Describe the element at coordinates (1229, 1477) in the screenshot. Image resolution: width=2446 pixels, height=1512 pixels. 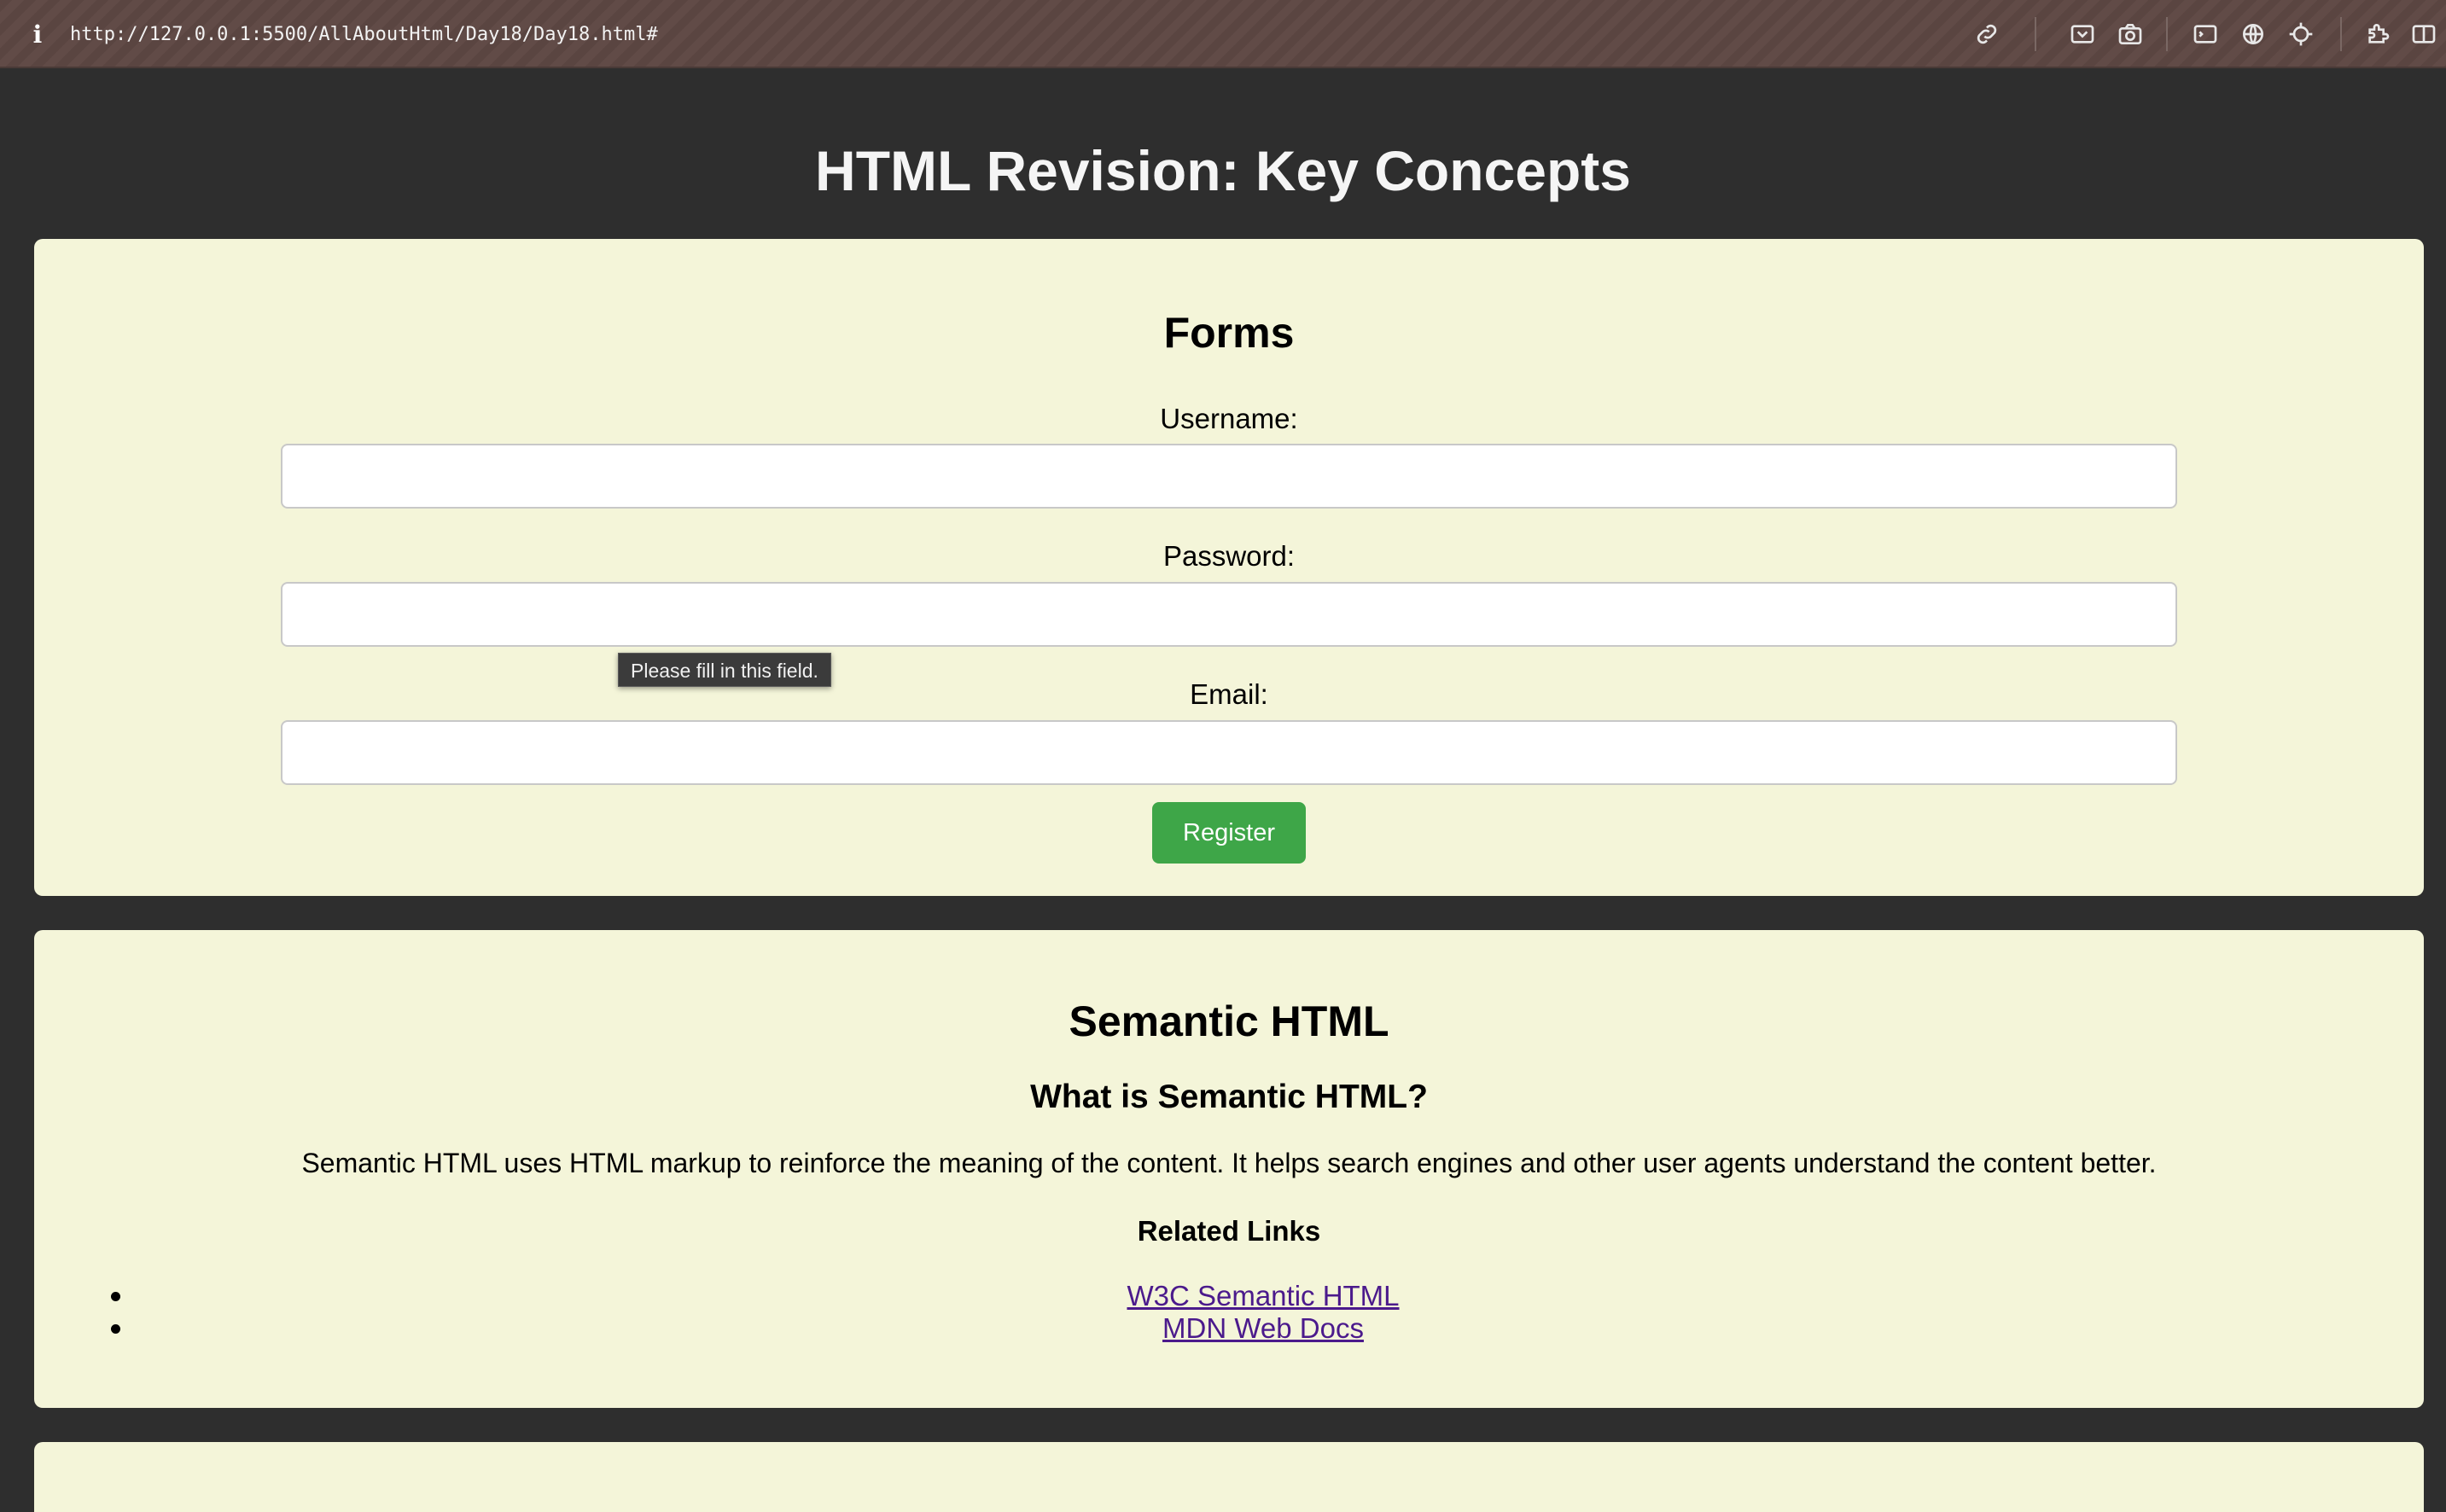
I see `next-section` at that location.